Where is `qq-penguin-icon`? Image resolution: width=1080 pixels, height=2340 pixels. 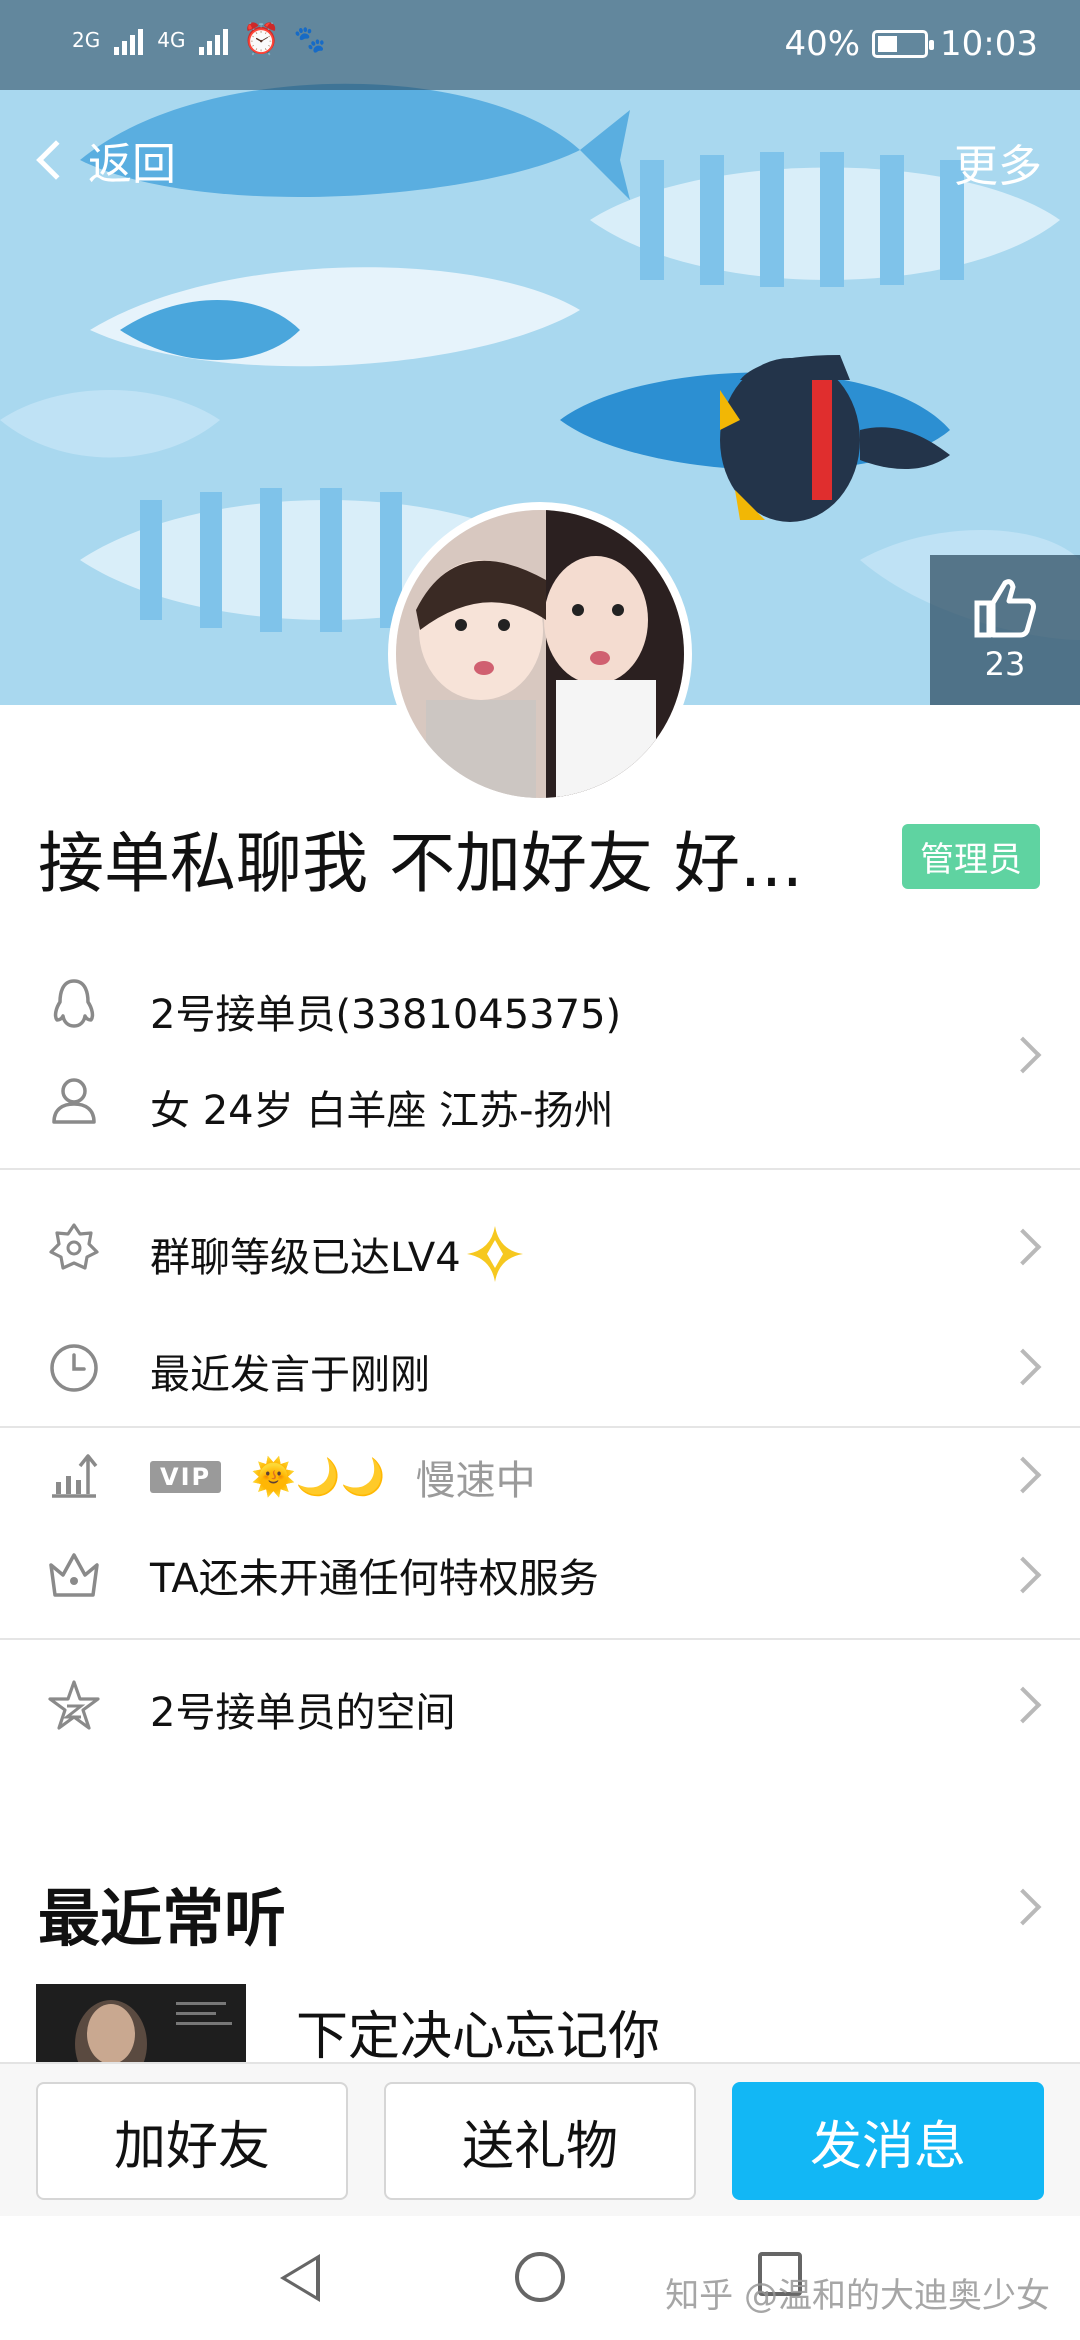 qq-penguin-icon is located at coordinates (74, 1004).